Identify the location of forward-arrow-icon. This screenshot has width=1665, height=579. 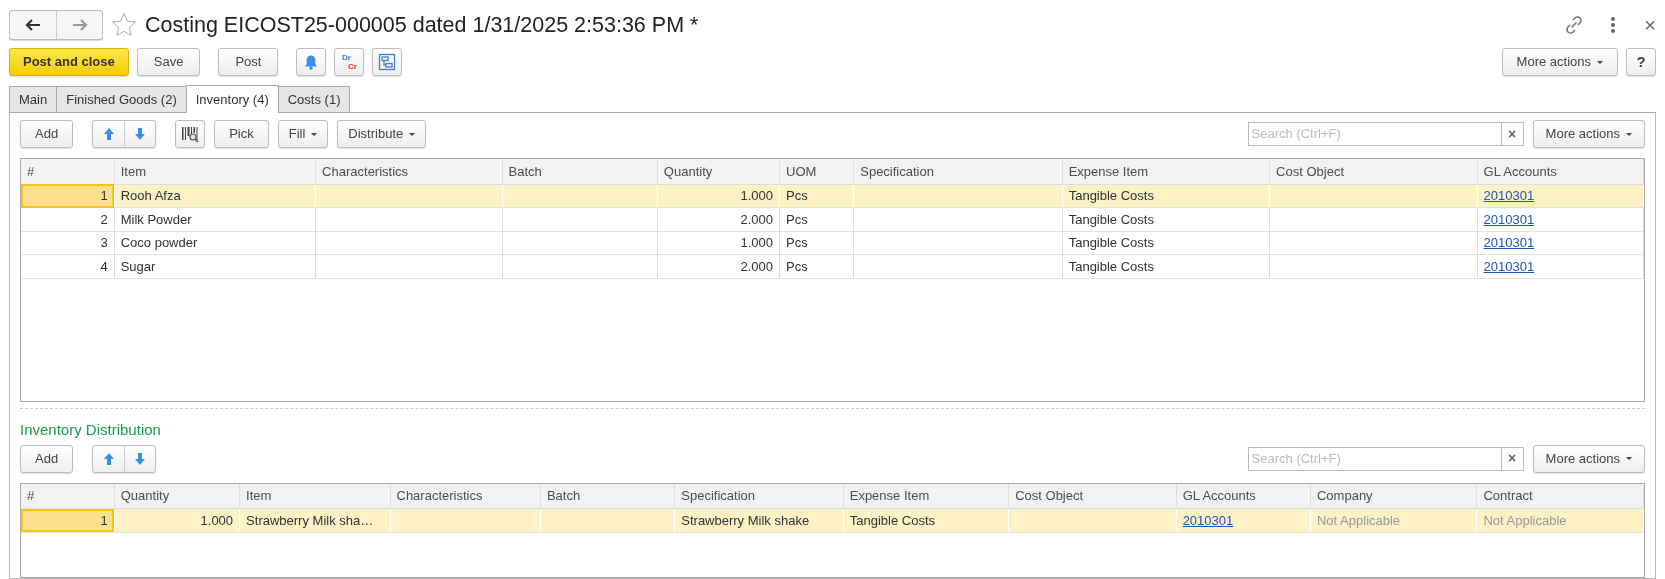
(79, 25).